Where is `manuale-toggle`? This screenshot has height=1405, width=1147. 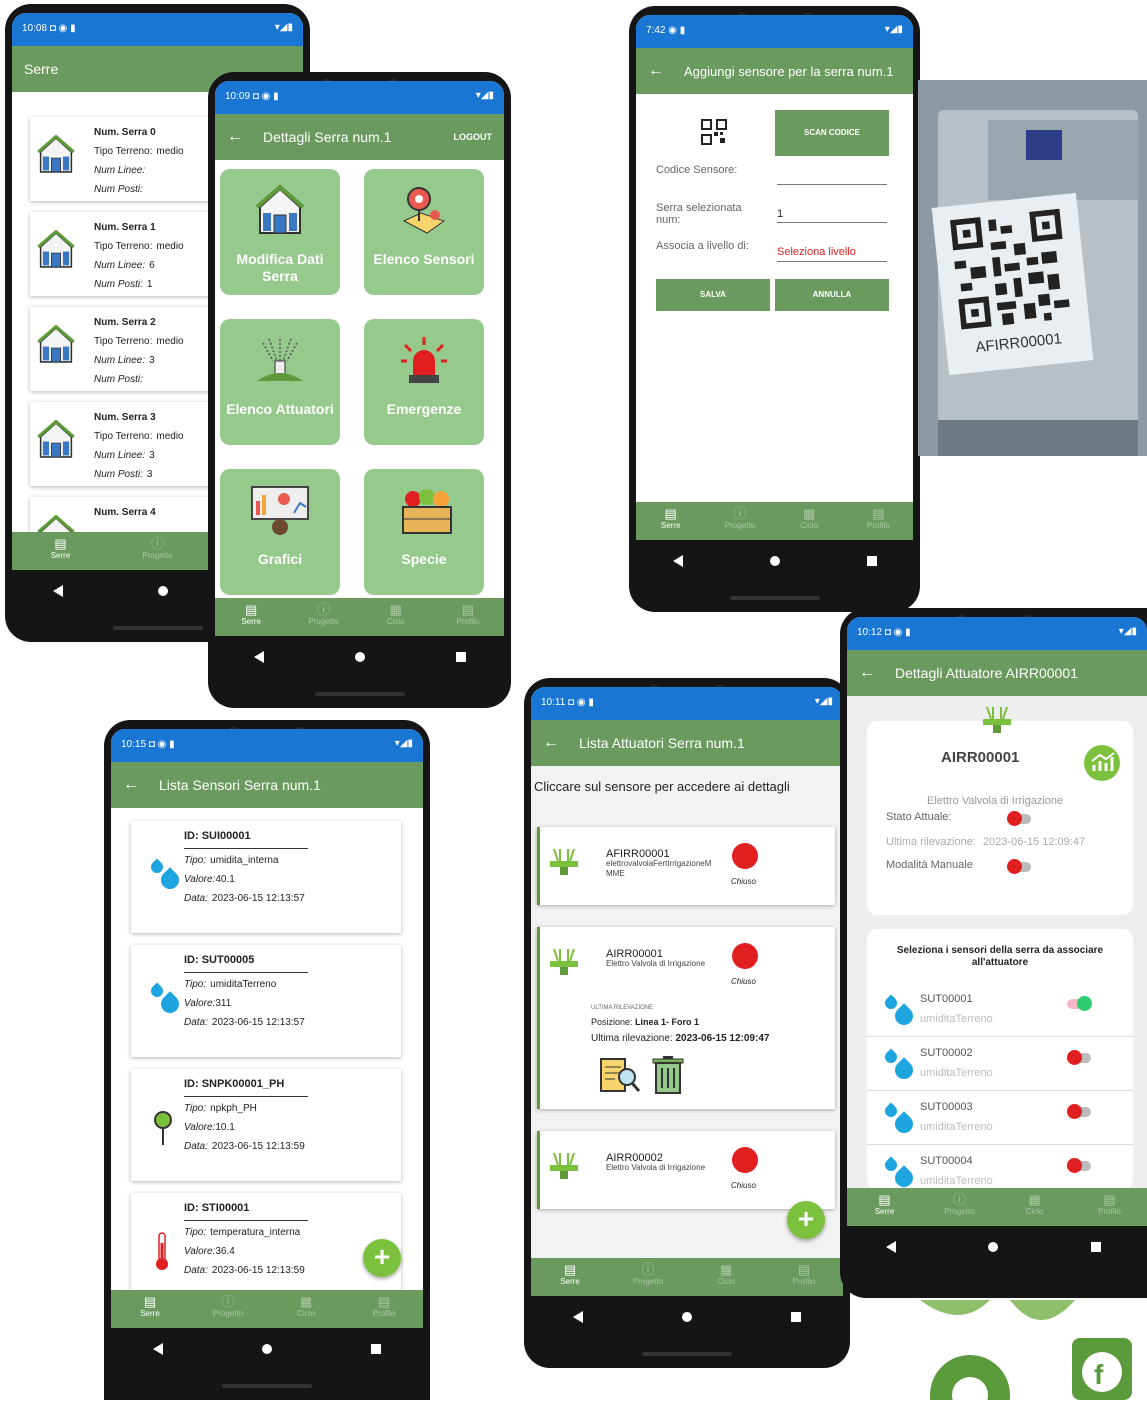 manuale-toggle is located at coordinates (1019, 866).